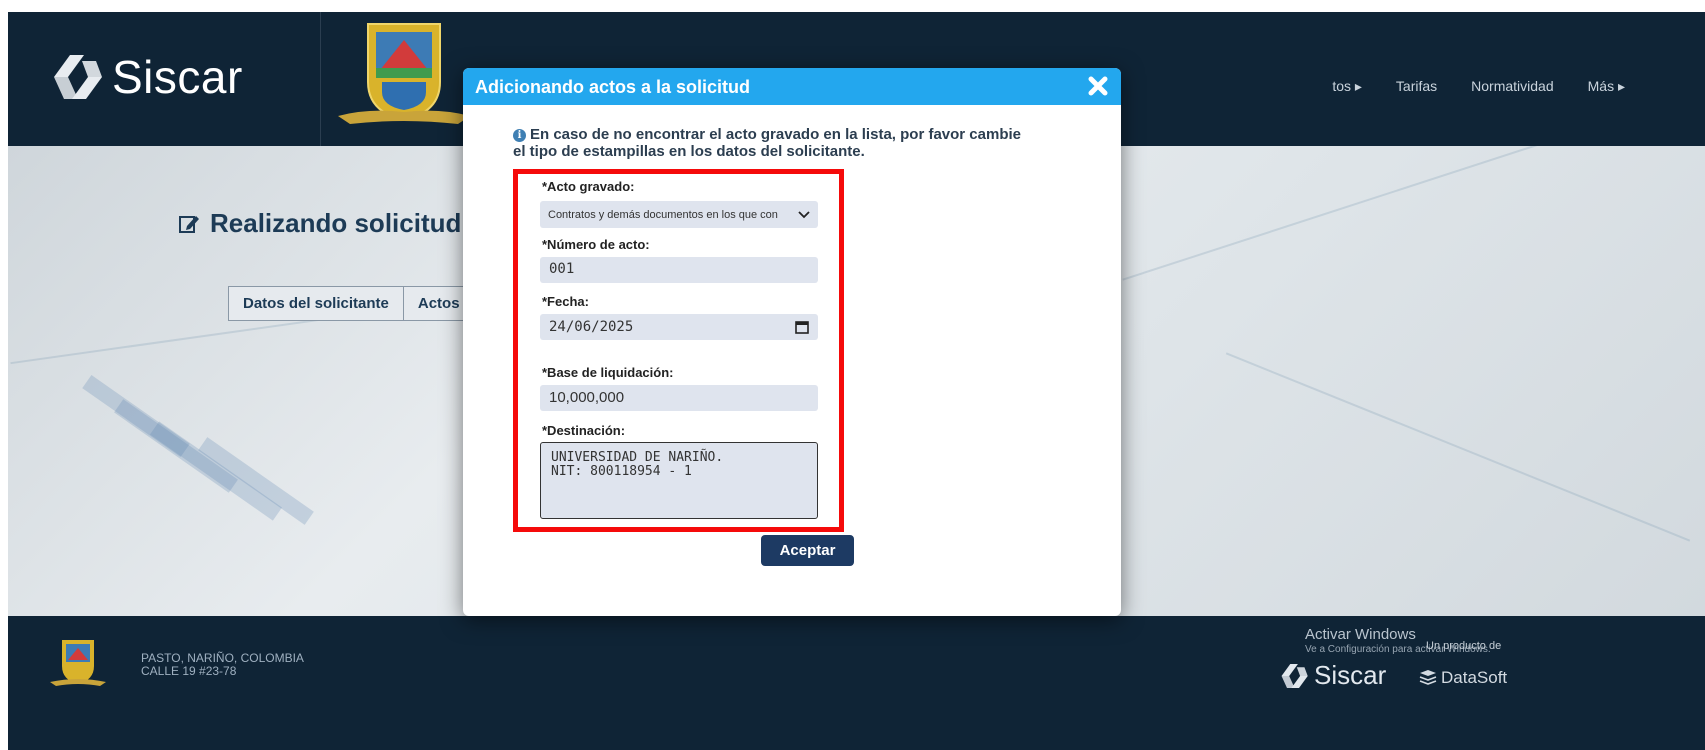  I want to click on page-title: Realizando solicitud d, so click(331, 223).